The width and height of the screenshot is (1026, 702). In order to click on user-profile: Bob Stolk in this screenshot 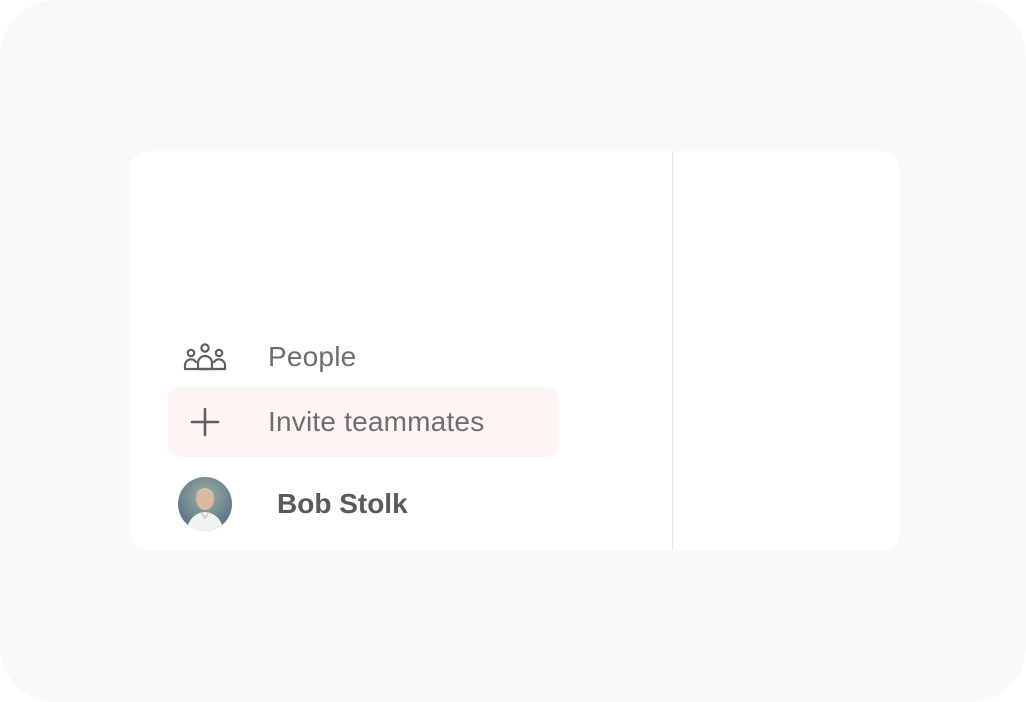, I will do `click(378, 504)`.